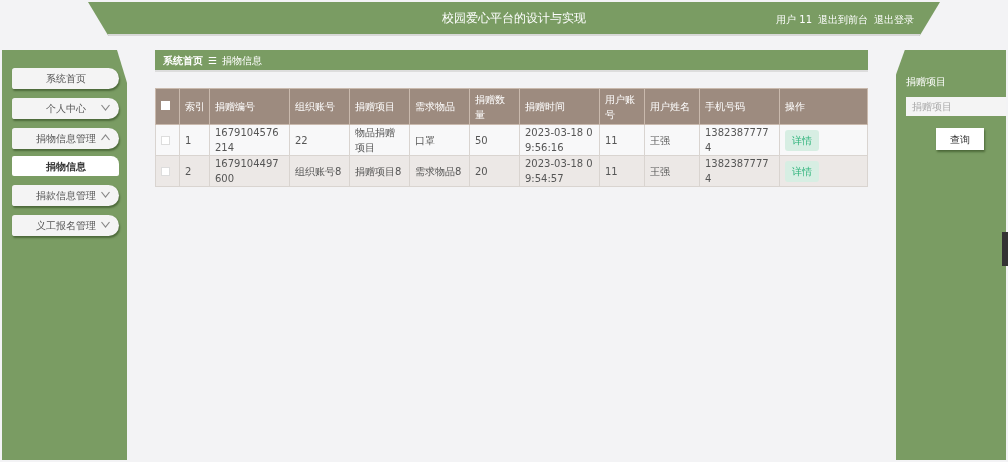 This screenshot has height=462, width=1008. I want to click on submenu-item: 捐物信息, so click(65, 166).